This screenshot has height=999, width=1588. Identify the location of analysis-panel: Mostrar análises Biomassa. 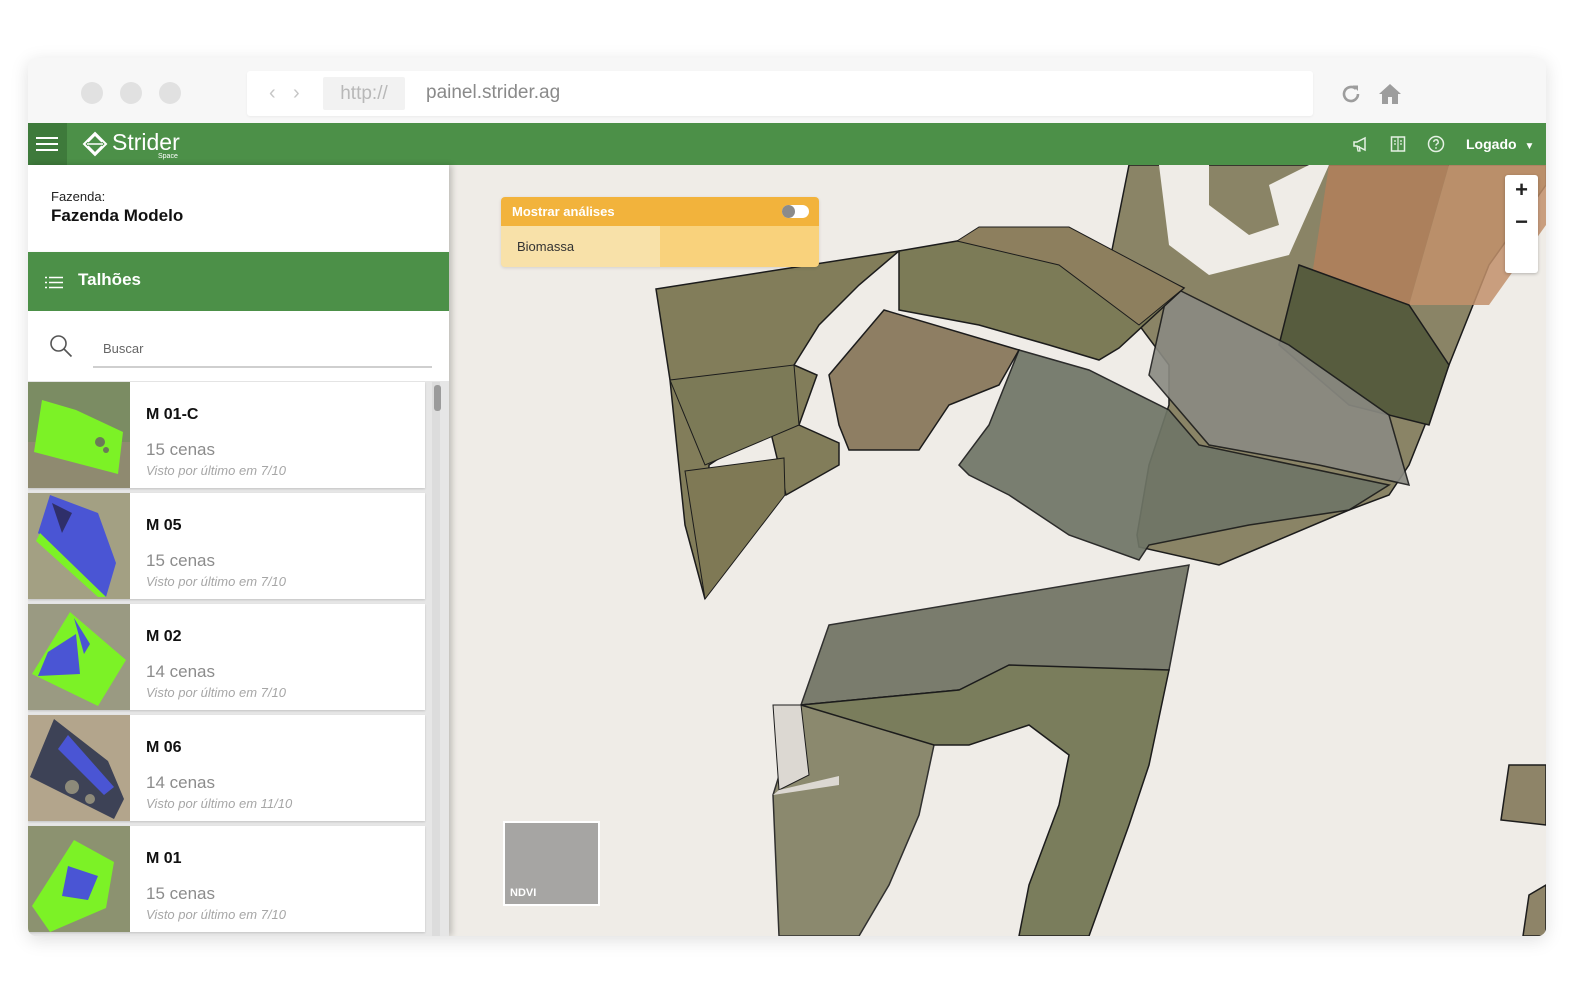
(660, 232).